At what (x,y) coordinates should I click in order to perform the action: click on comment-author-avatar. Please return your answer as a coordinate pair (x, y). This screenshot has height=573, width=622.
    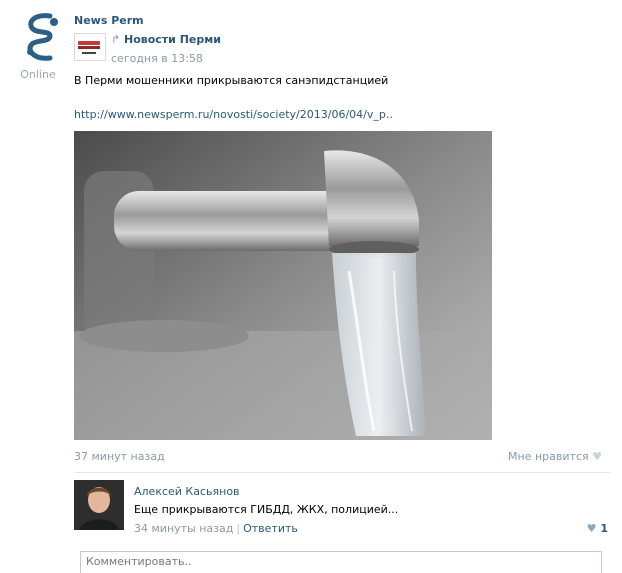
    Looking at the image, I should click on (99, 505).